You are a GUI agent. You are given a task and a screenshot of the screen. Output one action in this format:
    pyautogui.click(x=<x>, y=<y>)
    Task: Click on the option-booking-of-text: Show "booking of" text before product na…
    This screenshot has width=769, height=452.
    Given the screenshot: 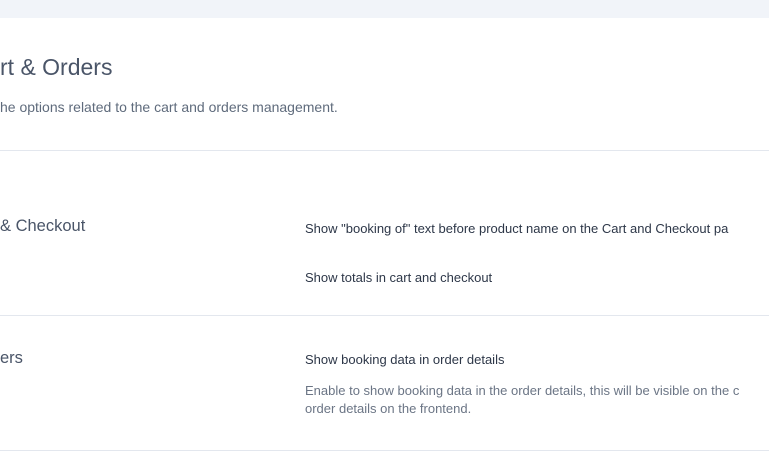 What is the action you would take?
    pyautogui.click(x=516, y=228)
    